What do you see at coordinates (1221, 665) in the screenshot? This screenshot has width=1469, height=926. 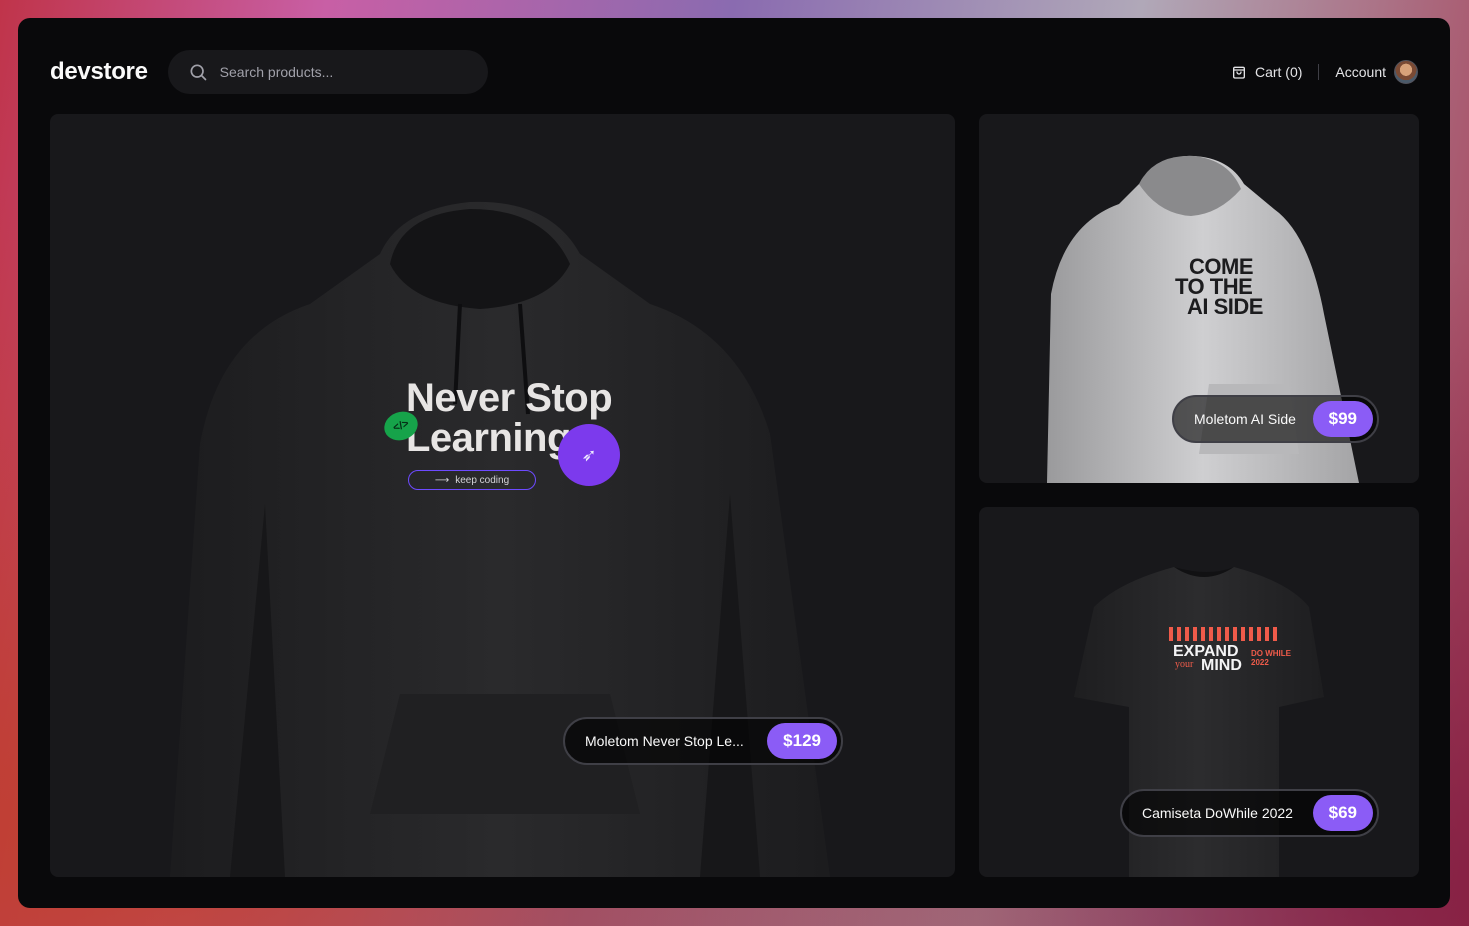 I see `print-mind: MIND` at bounding box center [1221, 665].